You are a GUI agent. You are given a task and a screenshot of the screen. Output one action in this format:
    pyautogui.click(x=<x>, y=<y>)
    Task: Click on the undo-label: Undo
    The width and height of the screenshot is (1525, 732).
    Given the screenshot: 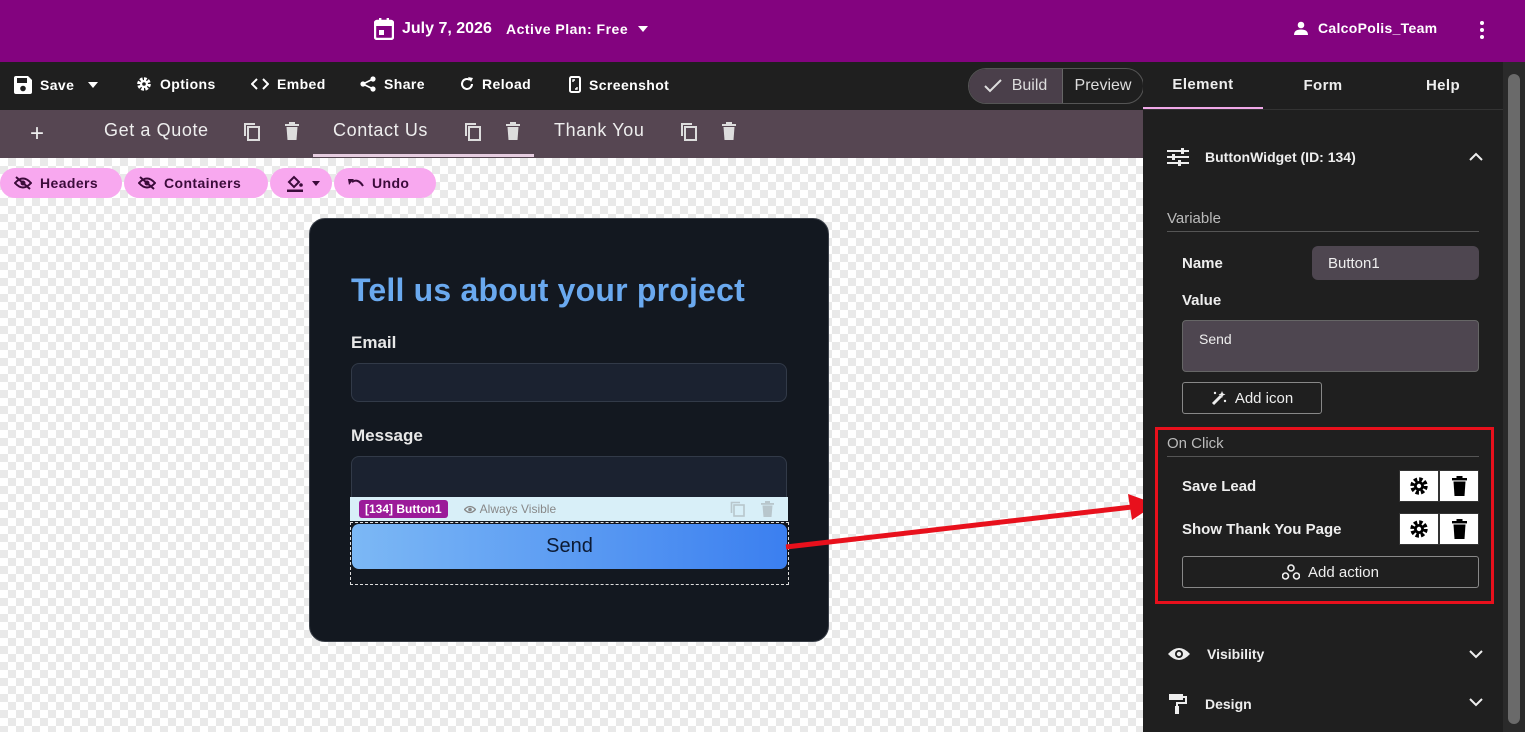 What is the action you would take?
    pyautogui.click(x=391, y=183)
    